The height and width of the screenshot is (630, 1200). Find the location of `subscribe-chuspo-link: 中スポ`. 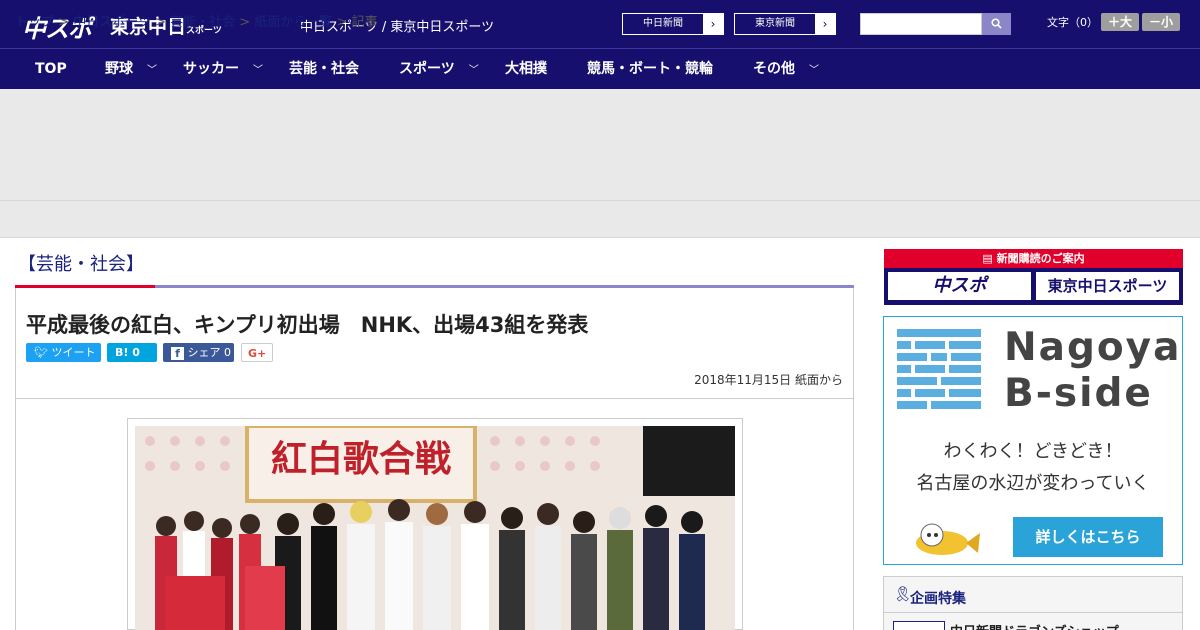

subscribe-chuspo-link: 中スポ is located at coordinates (959, 286).